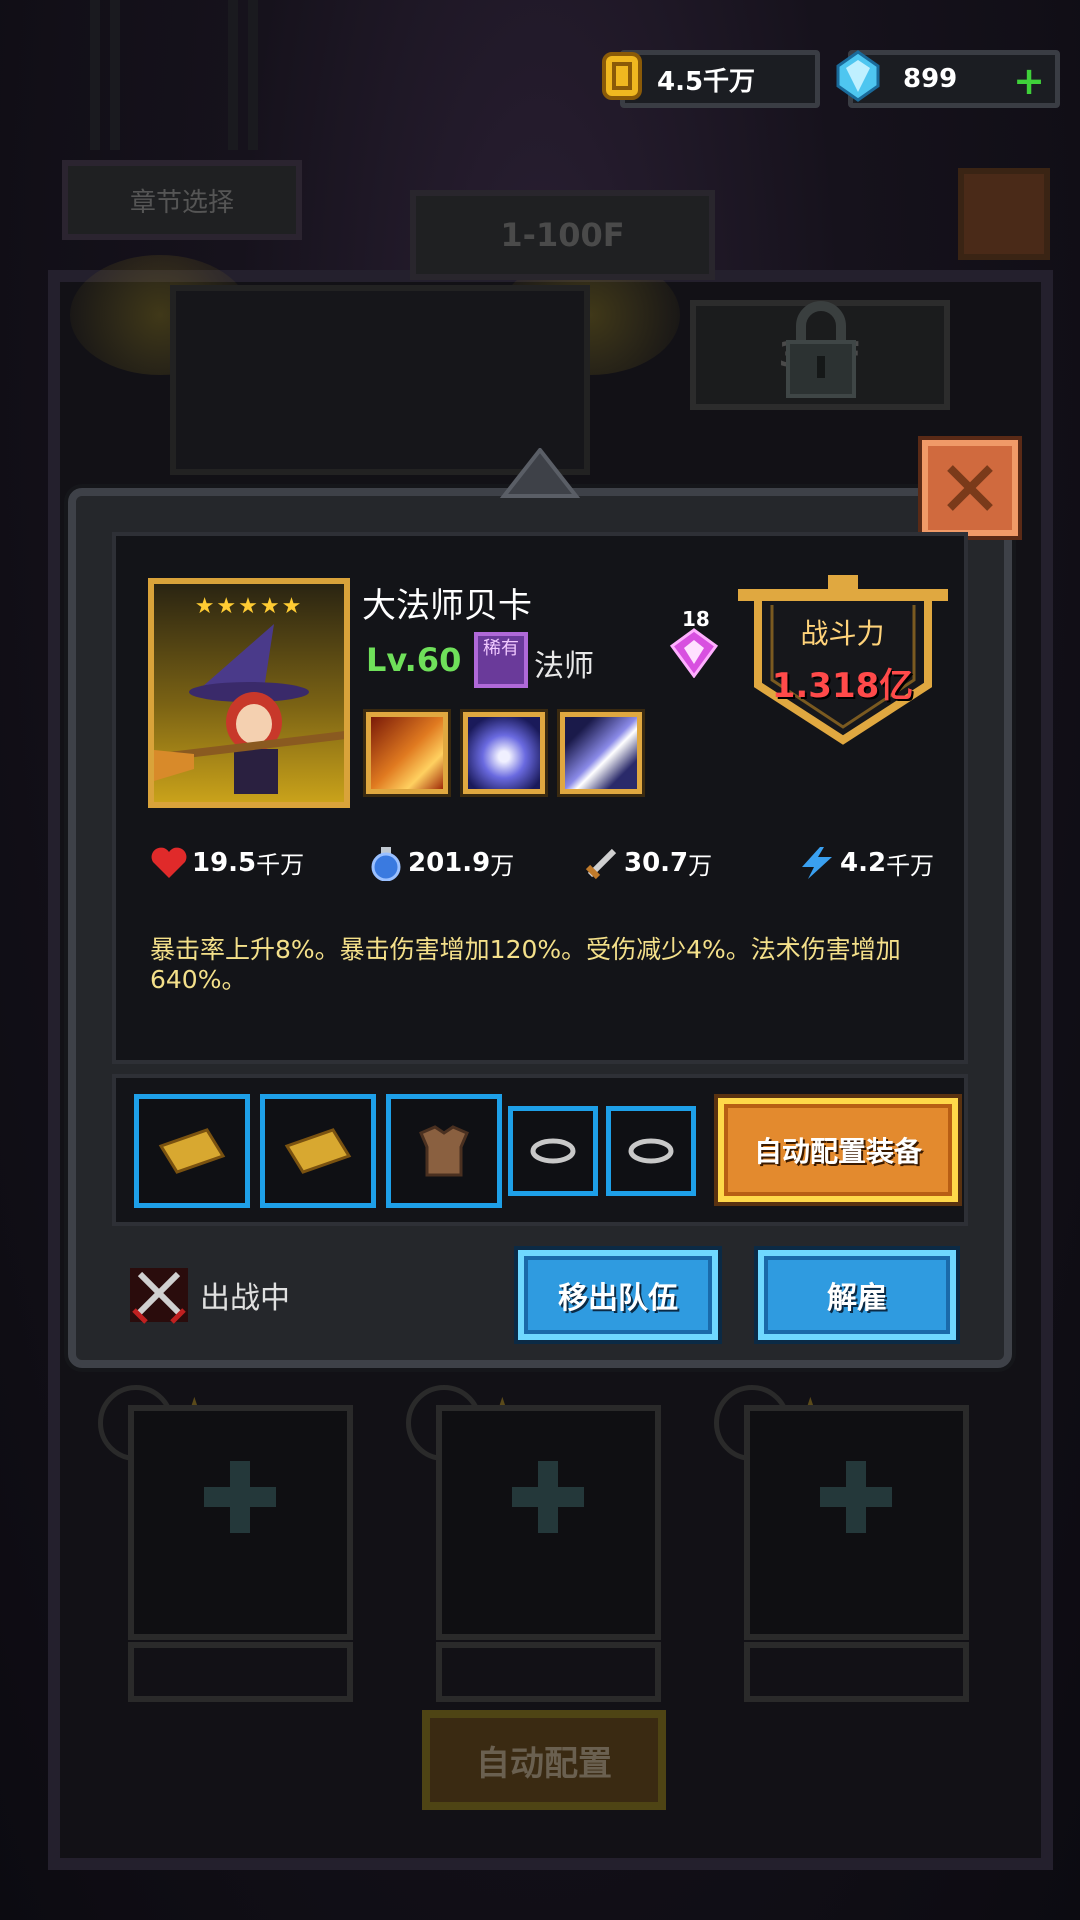  I want to click on dungeon-gate, so click(380, 380).